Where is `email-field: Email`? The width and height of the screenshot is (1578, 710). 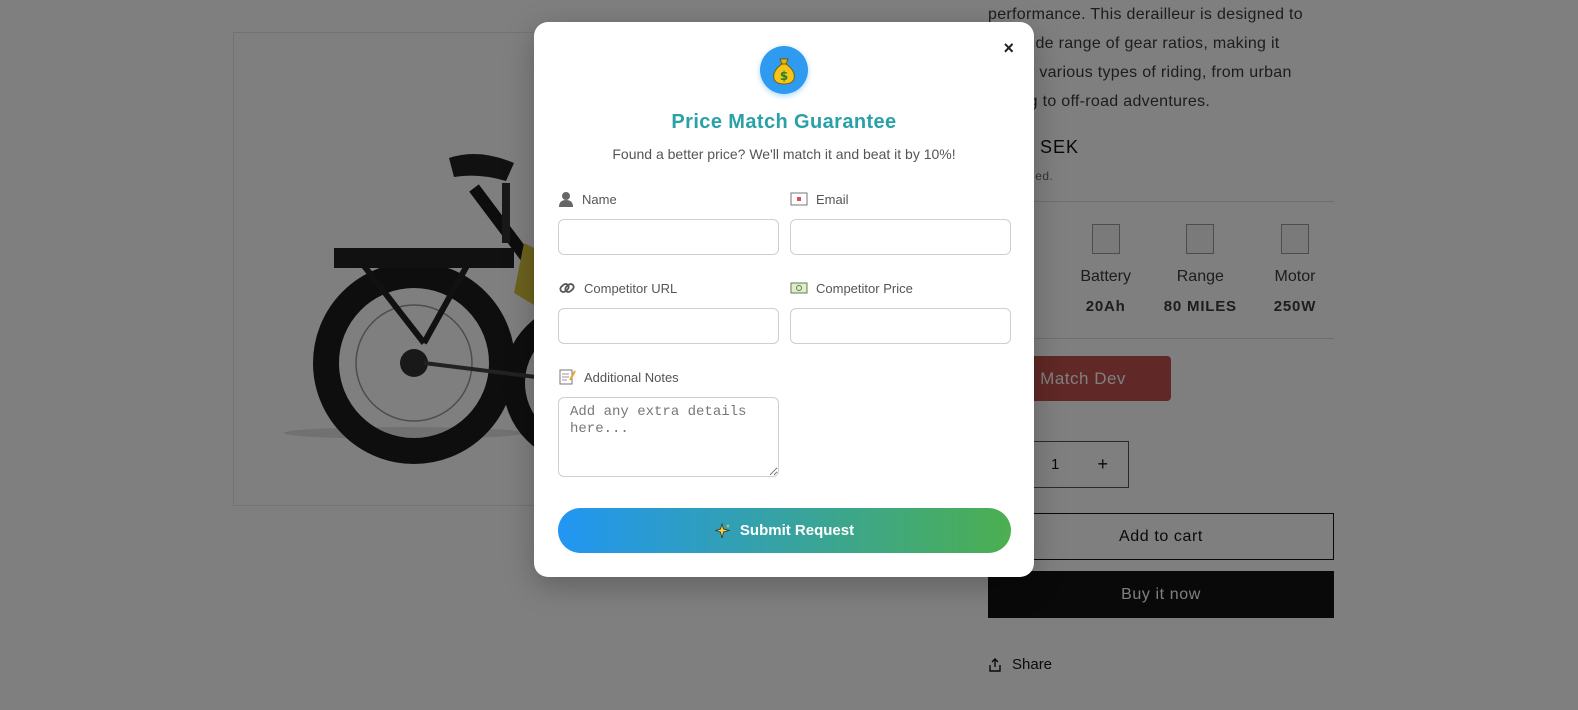
email-field: Email is located at coordinates (900, 222).